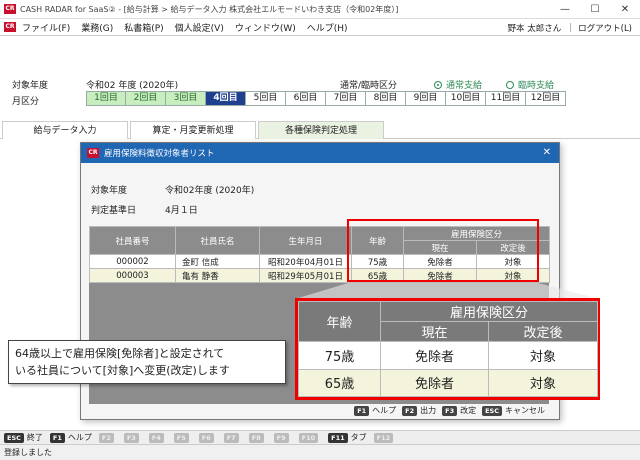 Image resolution: width=640 pixels, height=460 pixels. I want to click on tab-strip: 給与データ入力 算定・月変更新処理 各種保険判定処理, so click(320, 130).